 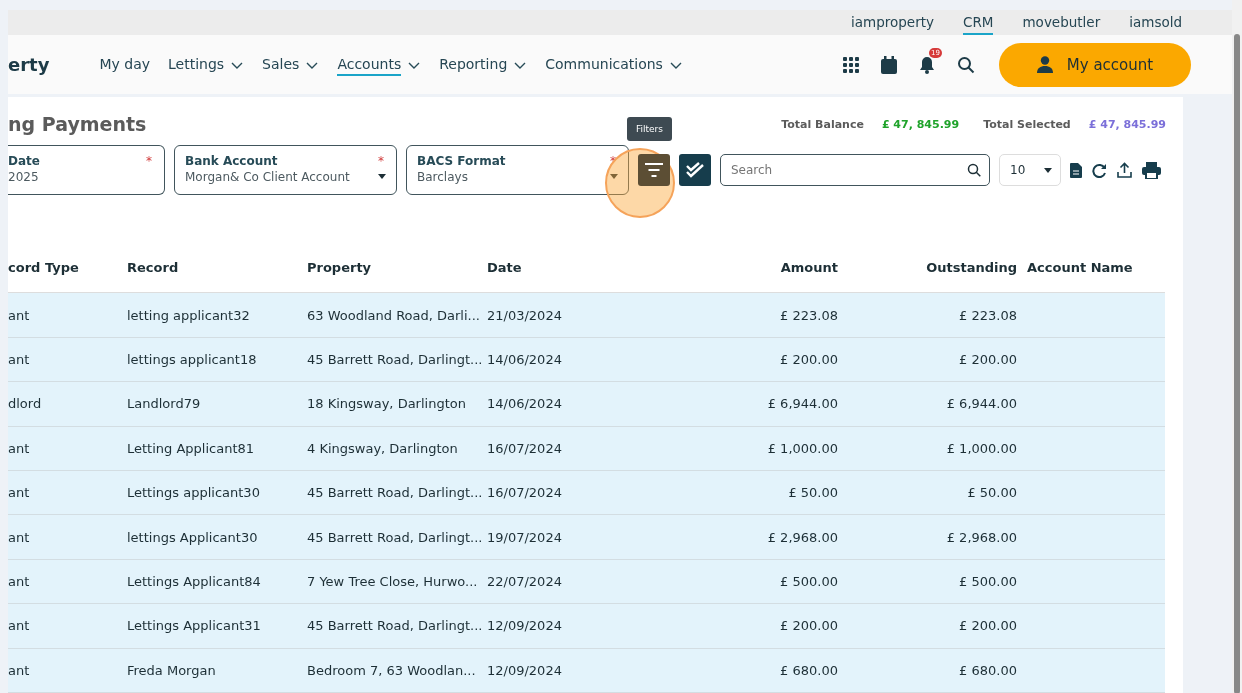 What do you see at coordinates (1151, 170) in the screenshot?
I see `printer-icon` at bounding box center [1151, 170].